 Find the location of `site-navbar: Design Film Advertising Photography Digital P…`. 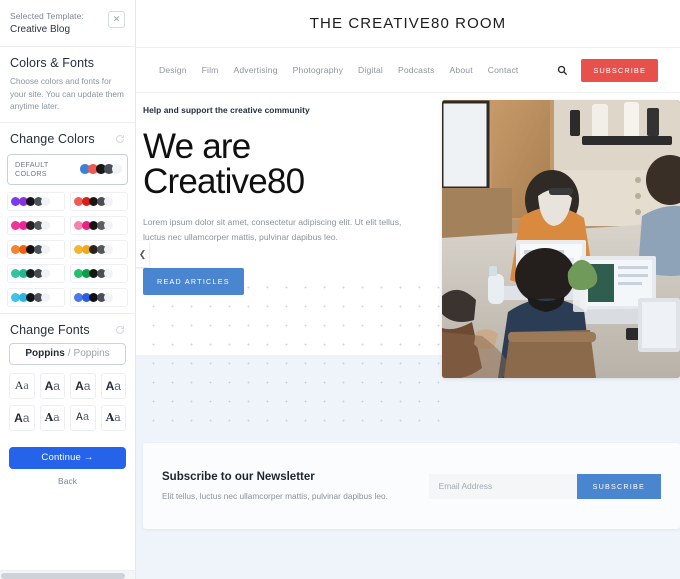

site-navbar: Design Film Advertising Photography Digital P… is located at coordinates (408, 70).